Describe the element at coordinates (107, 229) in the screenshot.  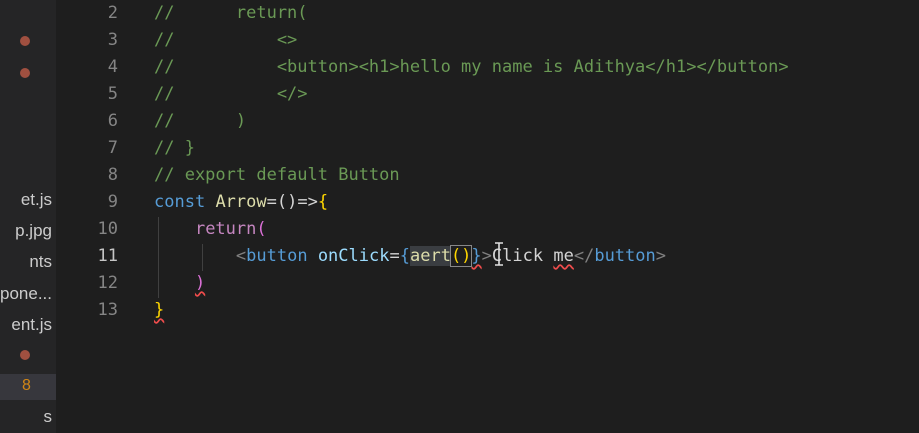
I see `line-number: 10` at that location.